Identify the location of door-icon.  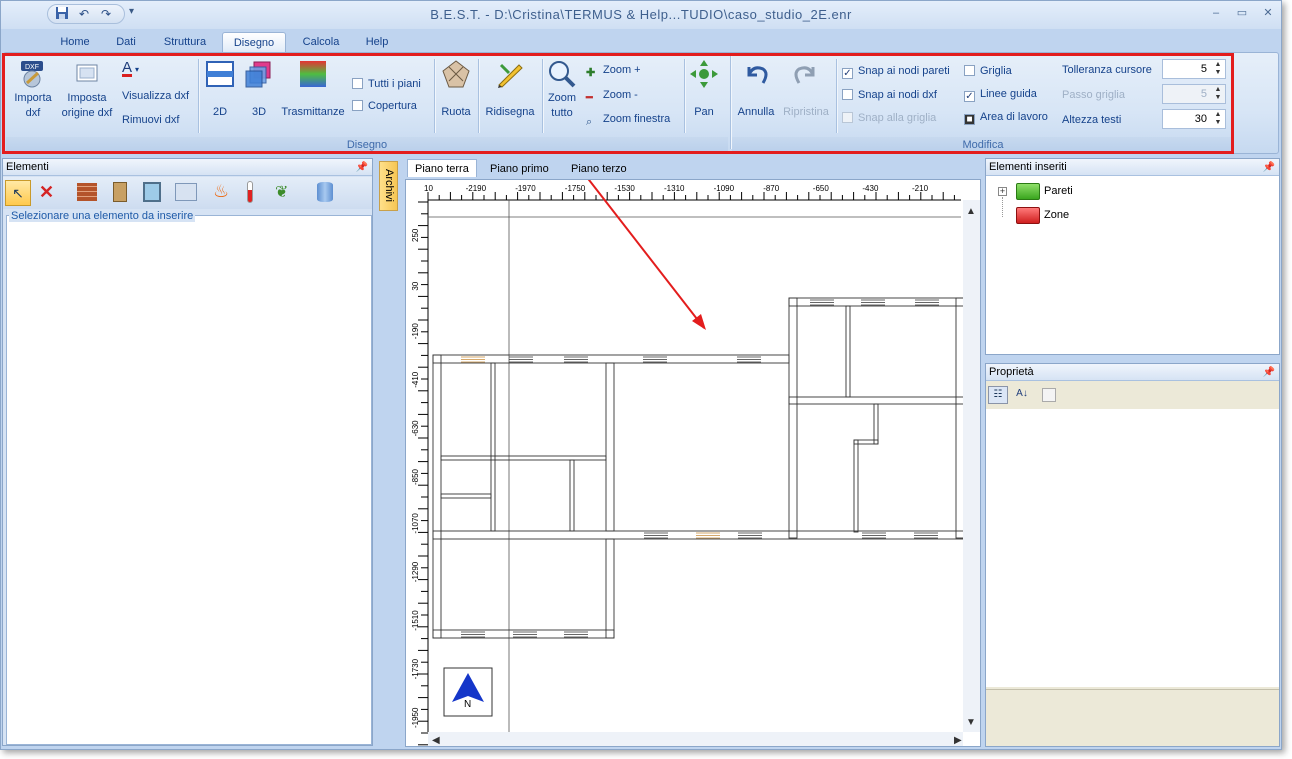
(120, 192).